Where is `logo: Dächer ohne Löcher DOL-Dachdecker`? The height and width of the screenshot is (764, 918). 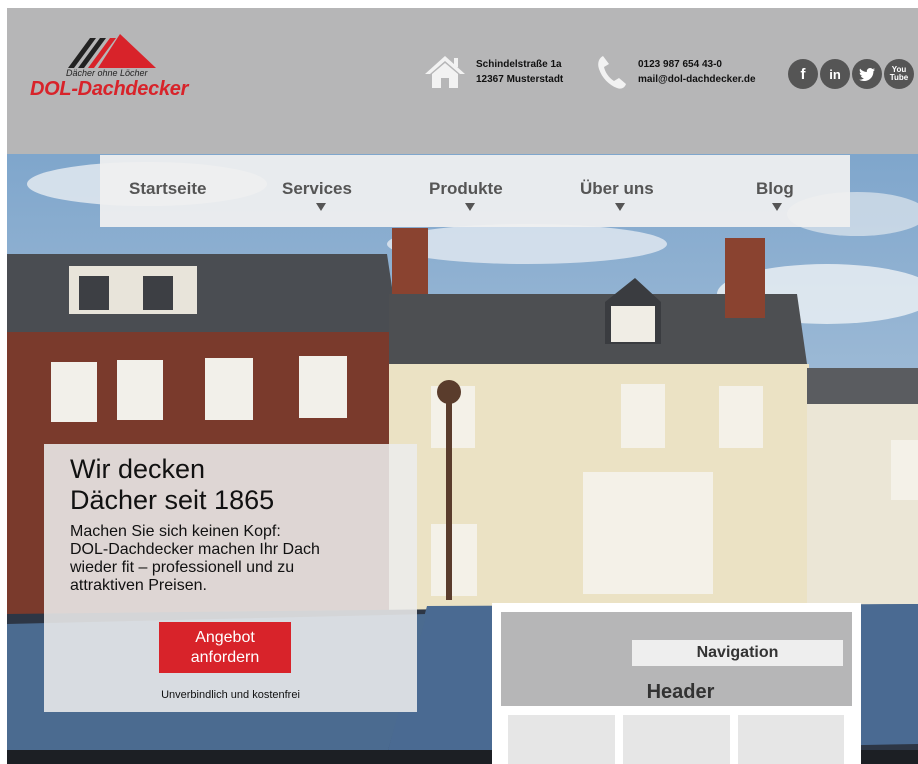
logo: Dächer ohne Löcher DOL-Dachdecker is located at coordinates (125, 69).